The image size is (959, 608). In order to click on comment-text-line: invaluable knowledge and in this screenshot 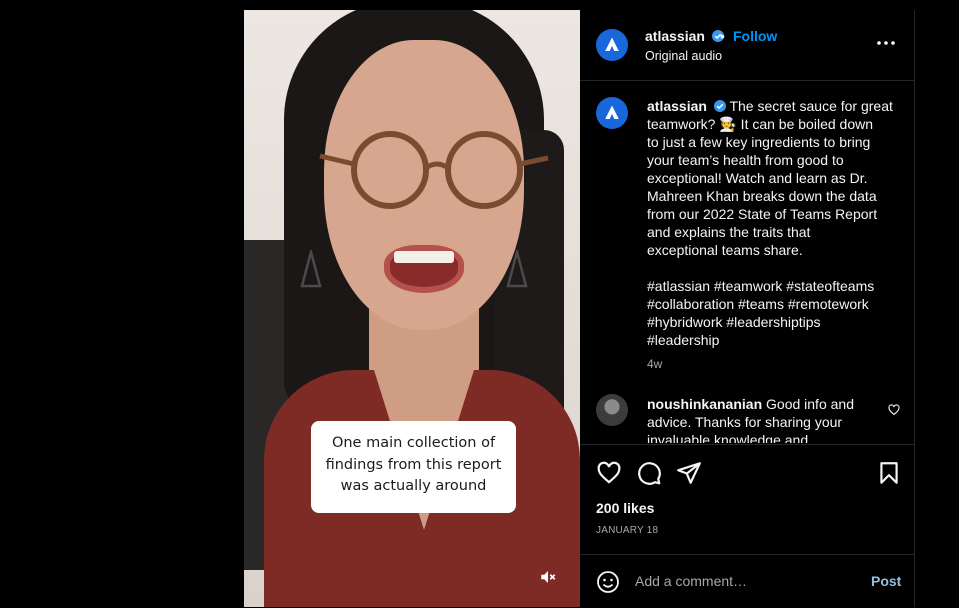, I will do `click(728, 437)`.